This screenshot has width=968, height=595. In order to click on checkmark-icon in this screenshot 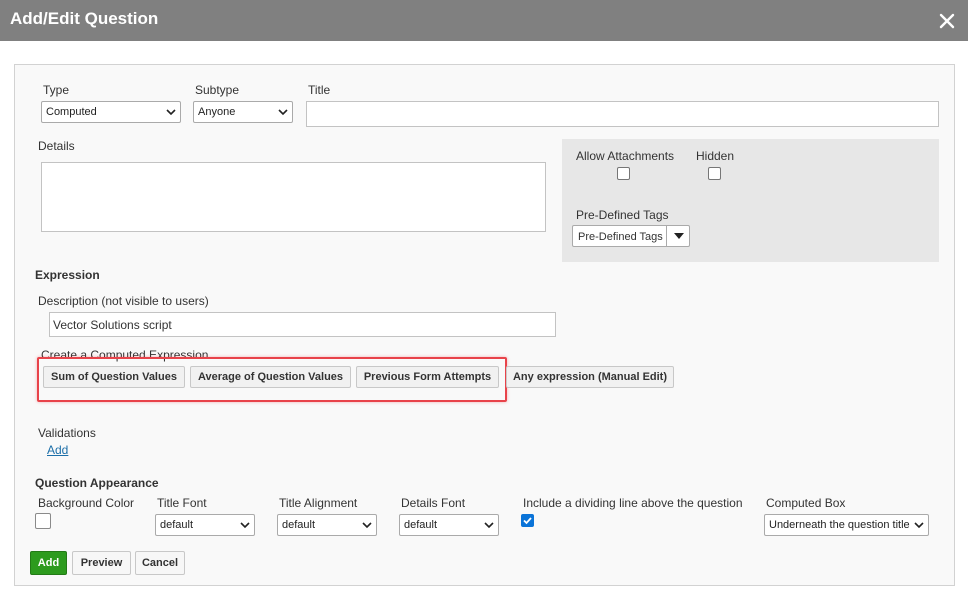, I will do `click(527, 521)`.